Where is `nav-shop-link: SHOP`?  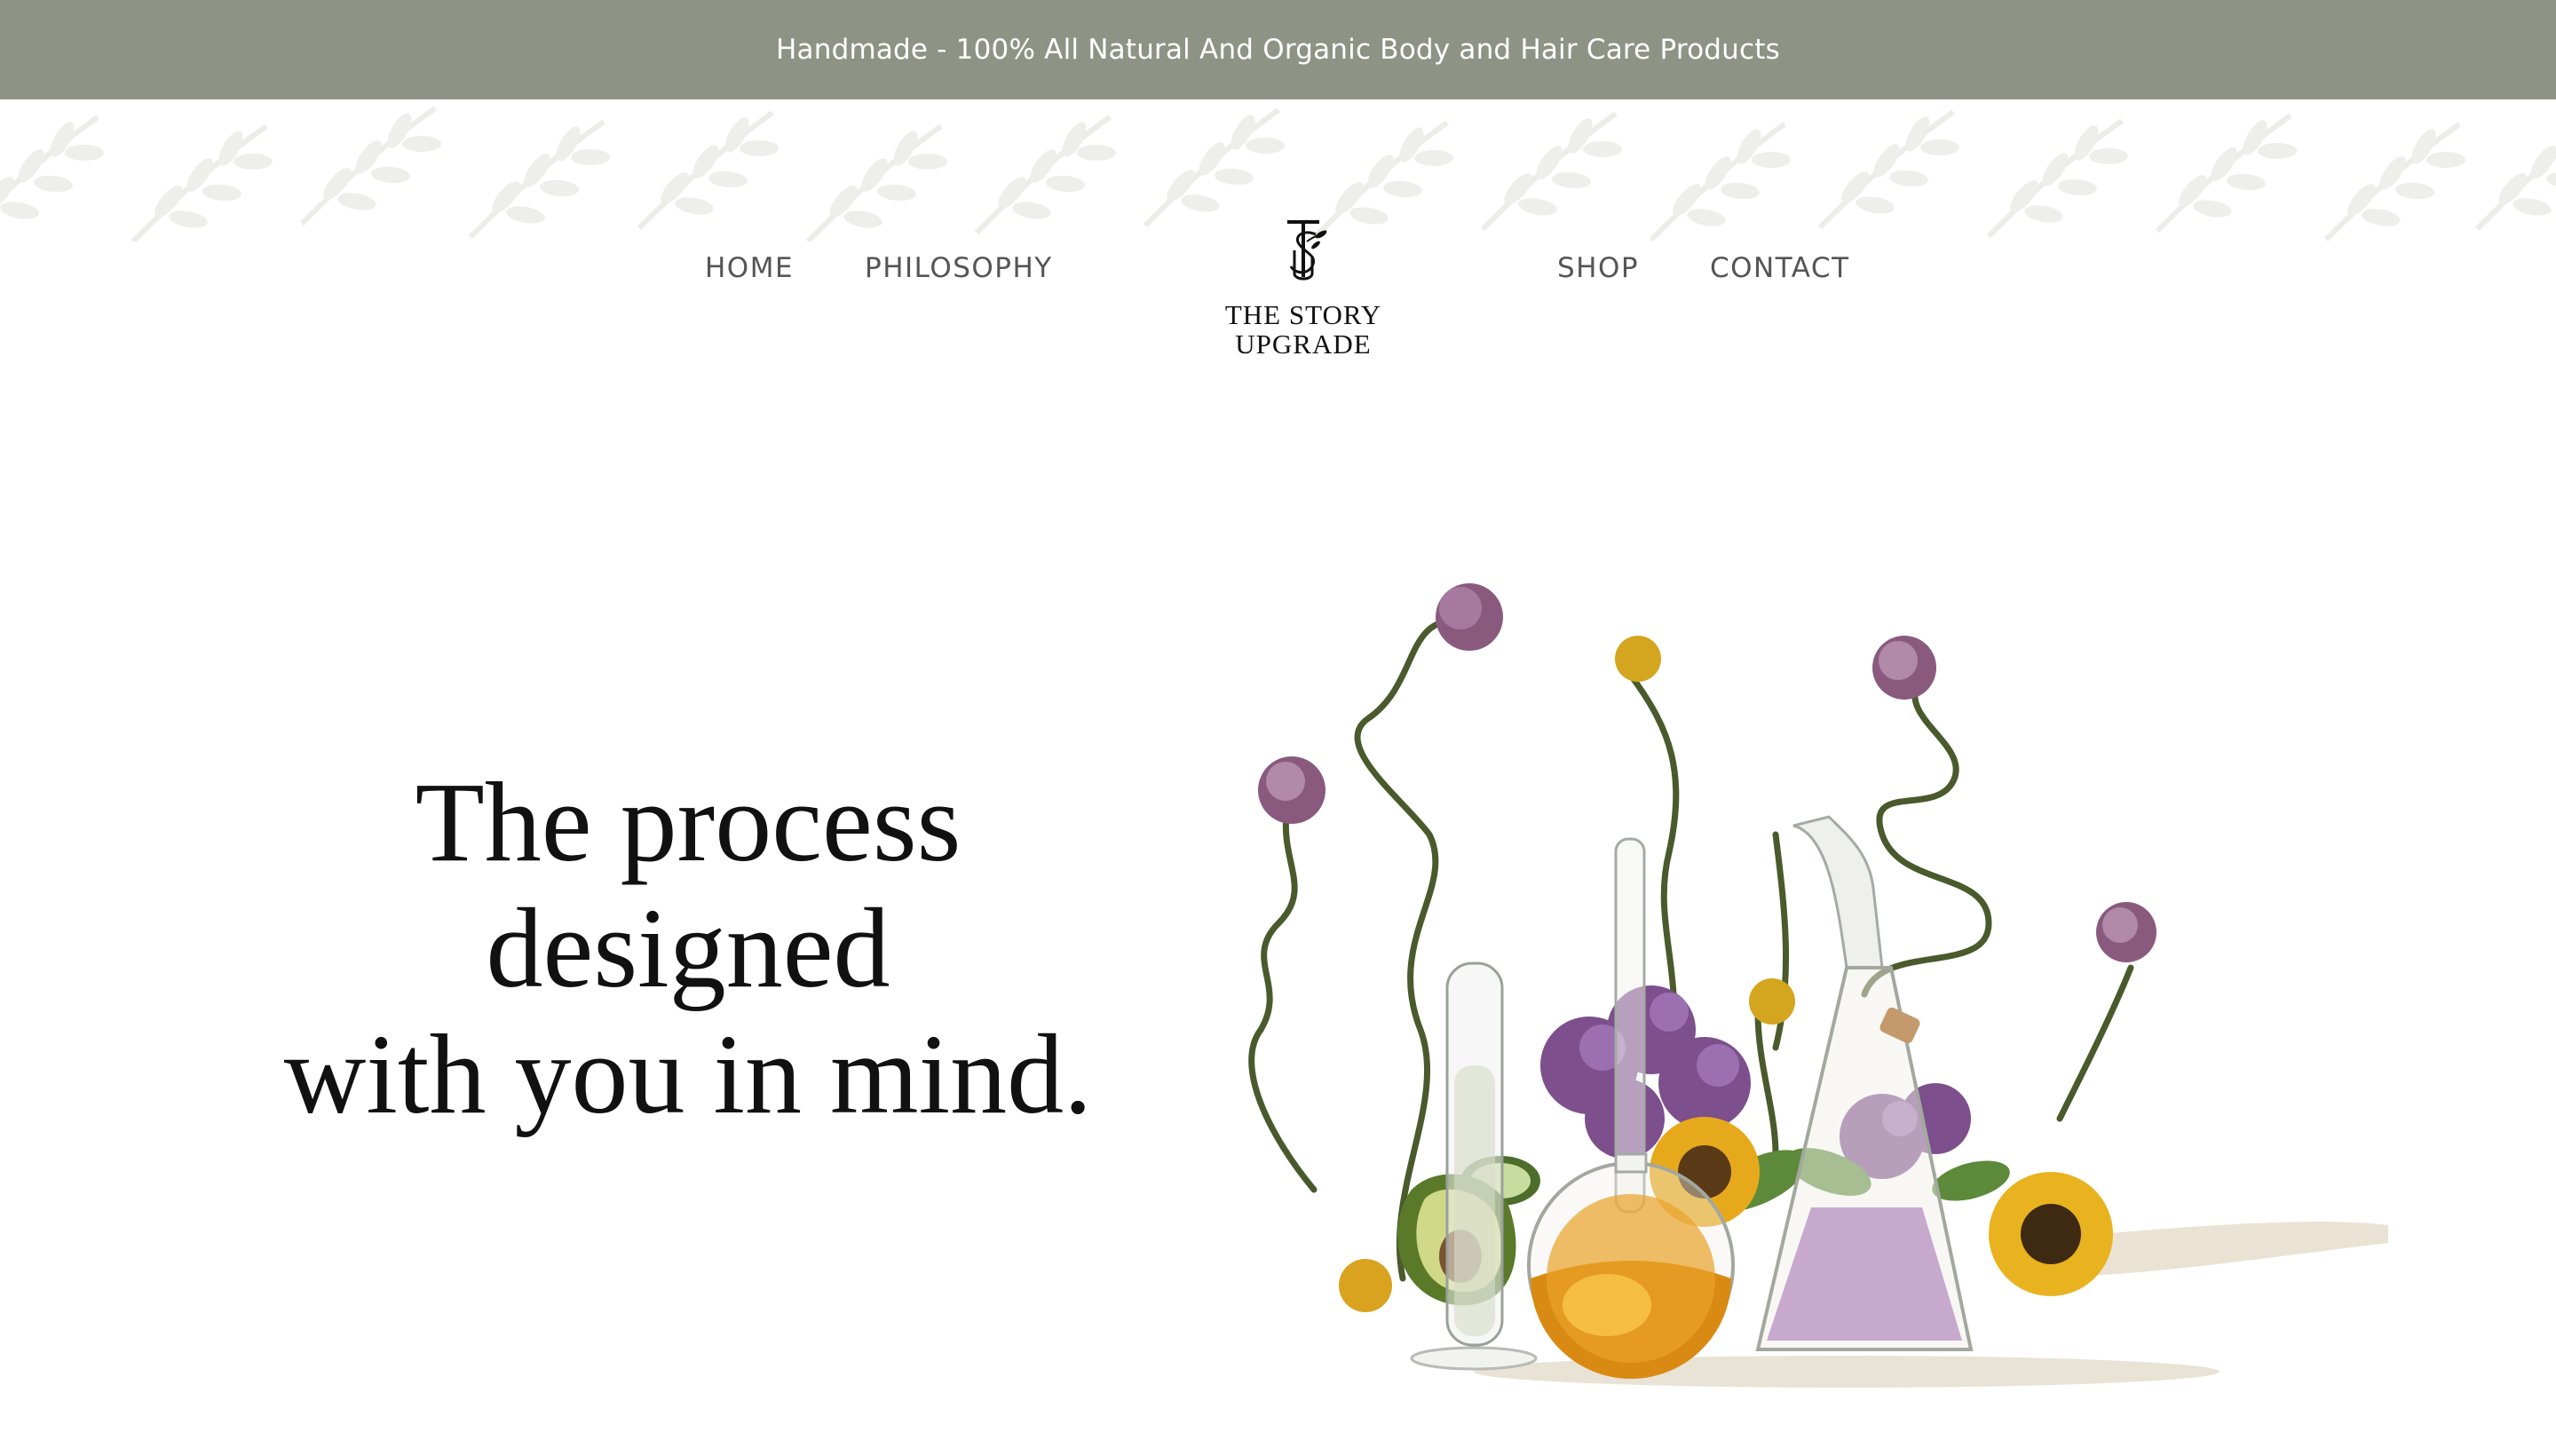 nav-shop-link: SHOP is located at coordinates (1598, 268).